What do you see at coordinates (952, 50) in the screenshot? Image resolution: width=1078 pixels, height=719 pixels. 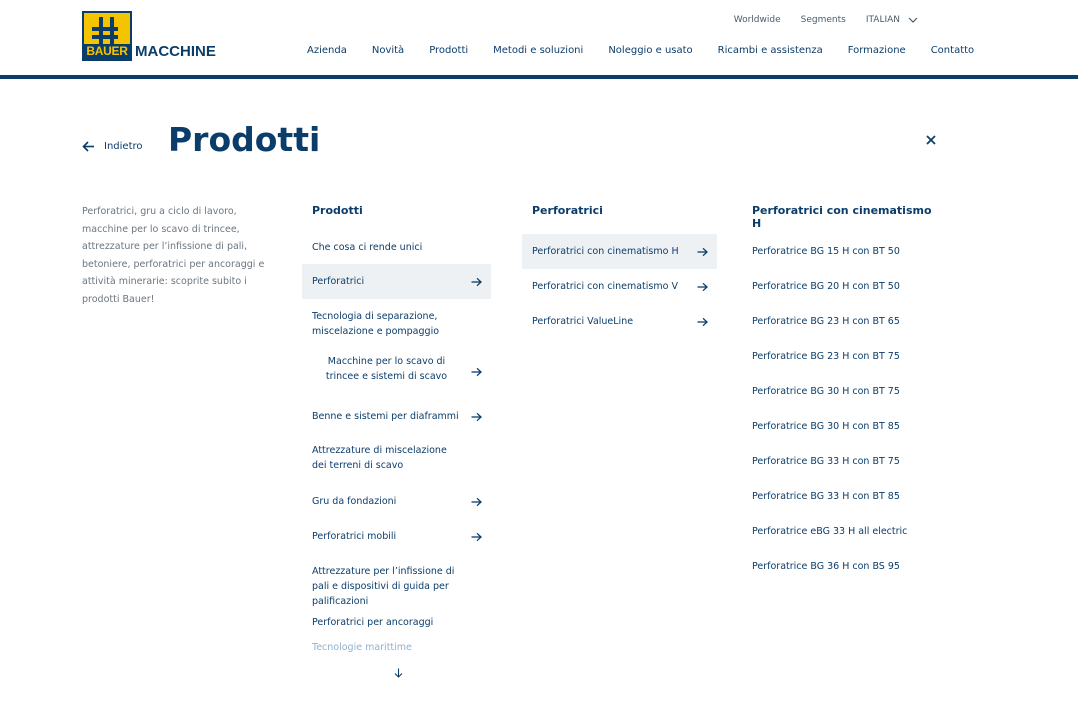 I see `nav-item-contatto: Contatto` at bounding box center [952, 50].